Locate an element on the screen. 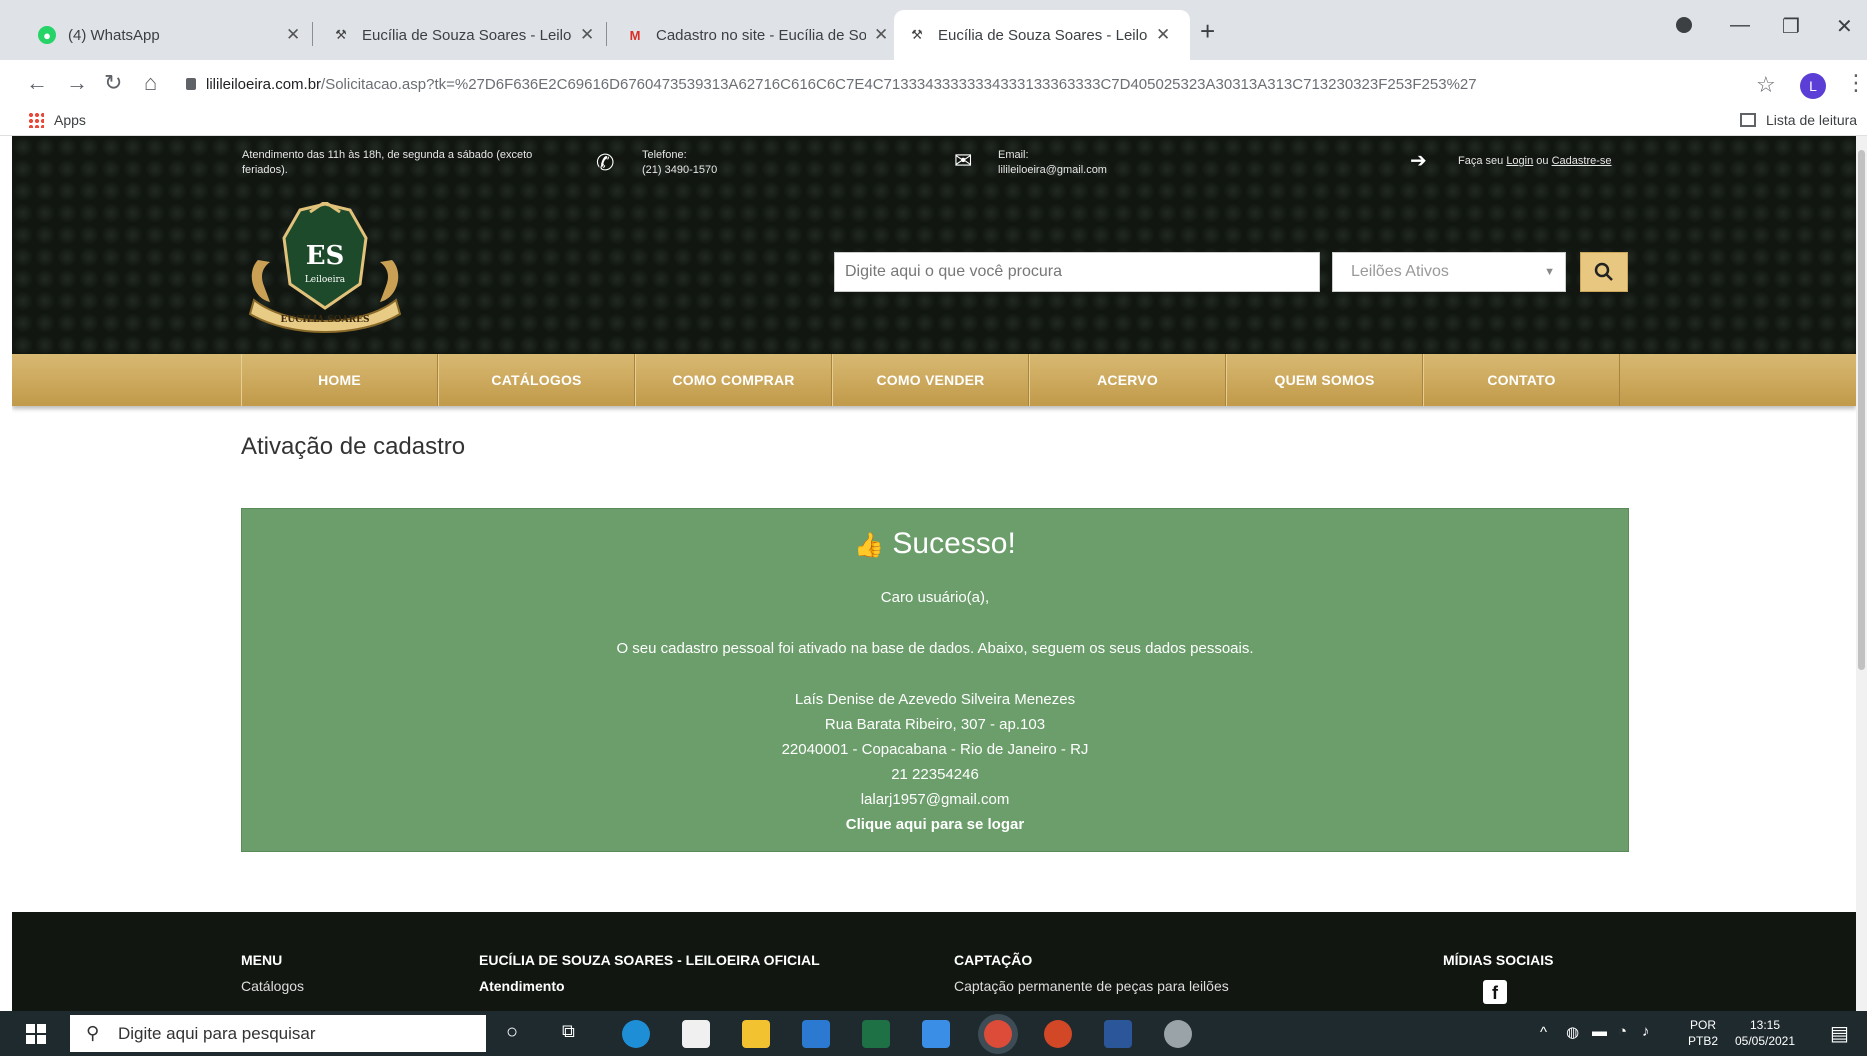  nav-catalogos: CATÁLOGOS is located at coordinates (536, 380).